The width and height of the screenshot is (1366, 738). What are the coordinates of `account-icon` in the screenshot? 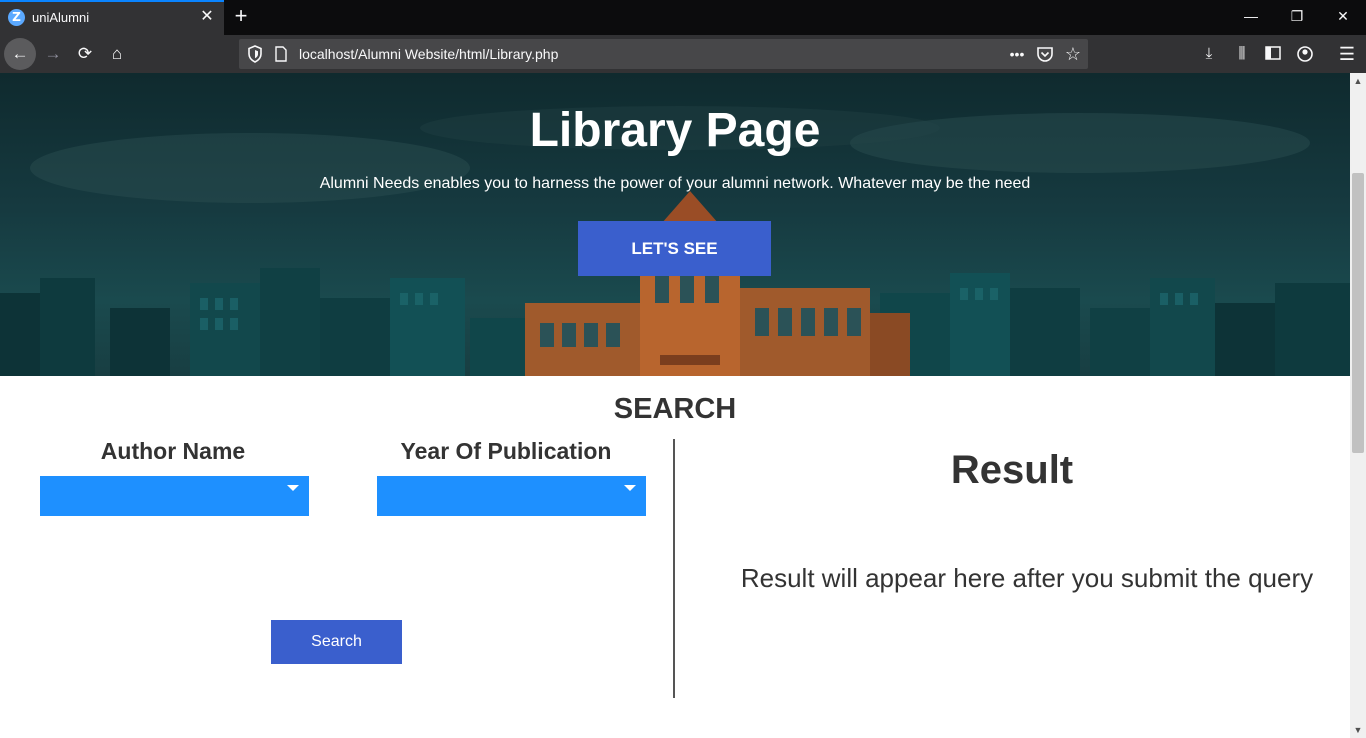 It's located at (1305, 54).